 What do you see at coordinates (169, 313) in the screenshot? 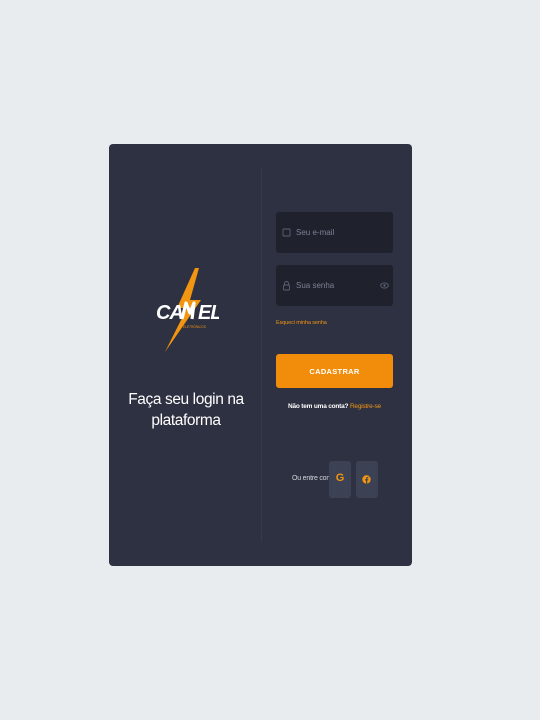
I see `svg-text: CA` at bounding box center [169, 313].